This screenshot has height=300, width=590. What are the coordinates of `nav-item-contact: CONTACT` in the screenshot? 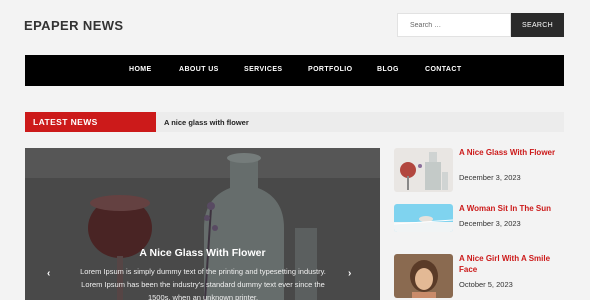 It's located at (443, 69).